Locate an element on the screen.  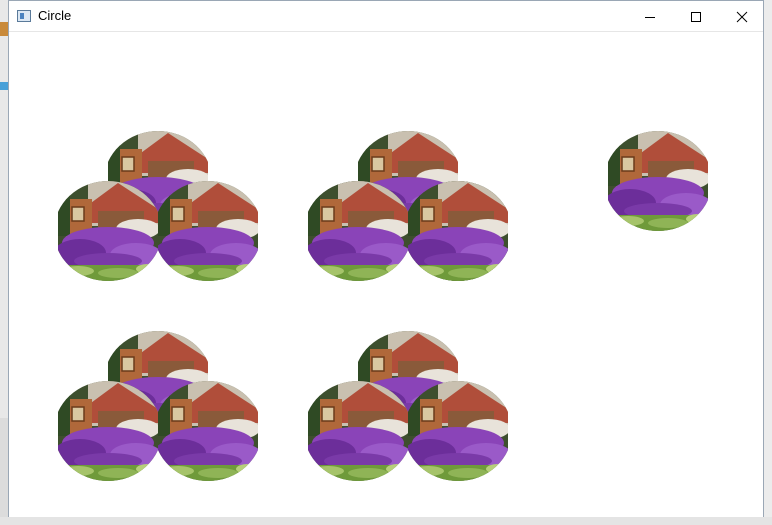
maximize-button is located at coordinates (696, 16).